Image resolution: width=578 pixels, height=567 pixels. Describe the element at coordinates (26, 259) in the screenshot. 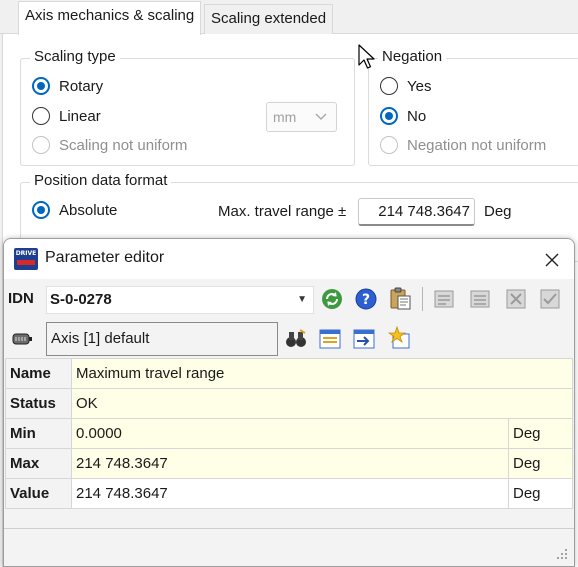

I see `drive-app-icon: DRIVE` at that location.